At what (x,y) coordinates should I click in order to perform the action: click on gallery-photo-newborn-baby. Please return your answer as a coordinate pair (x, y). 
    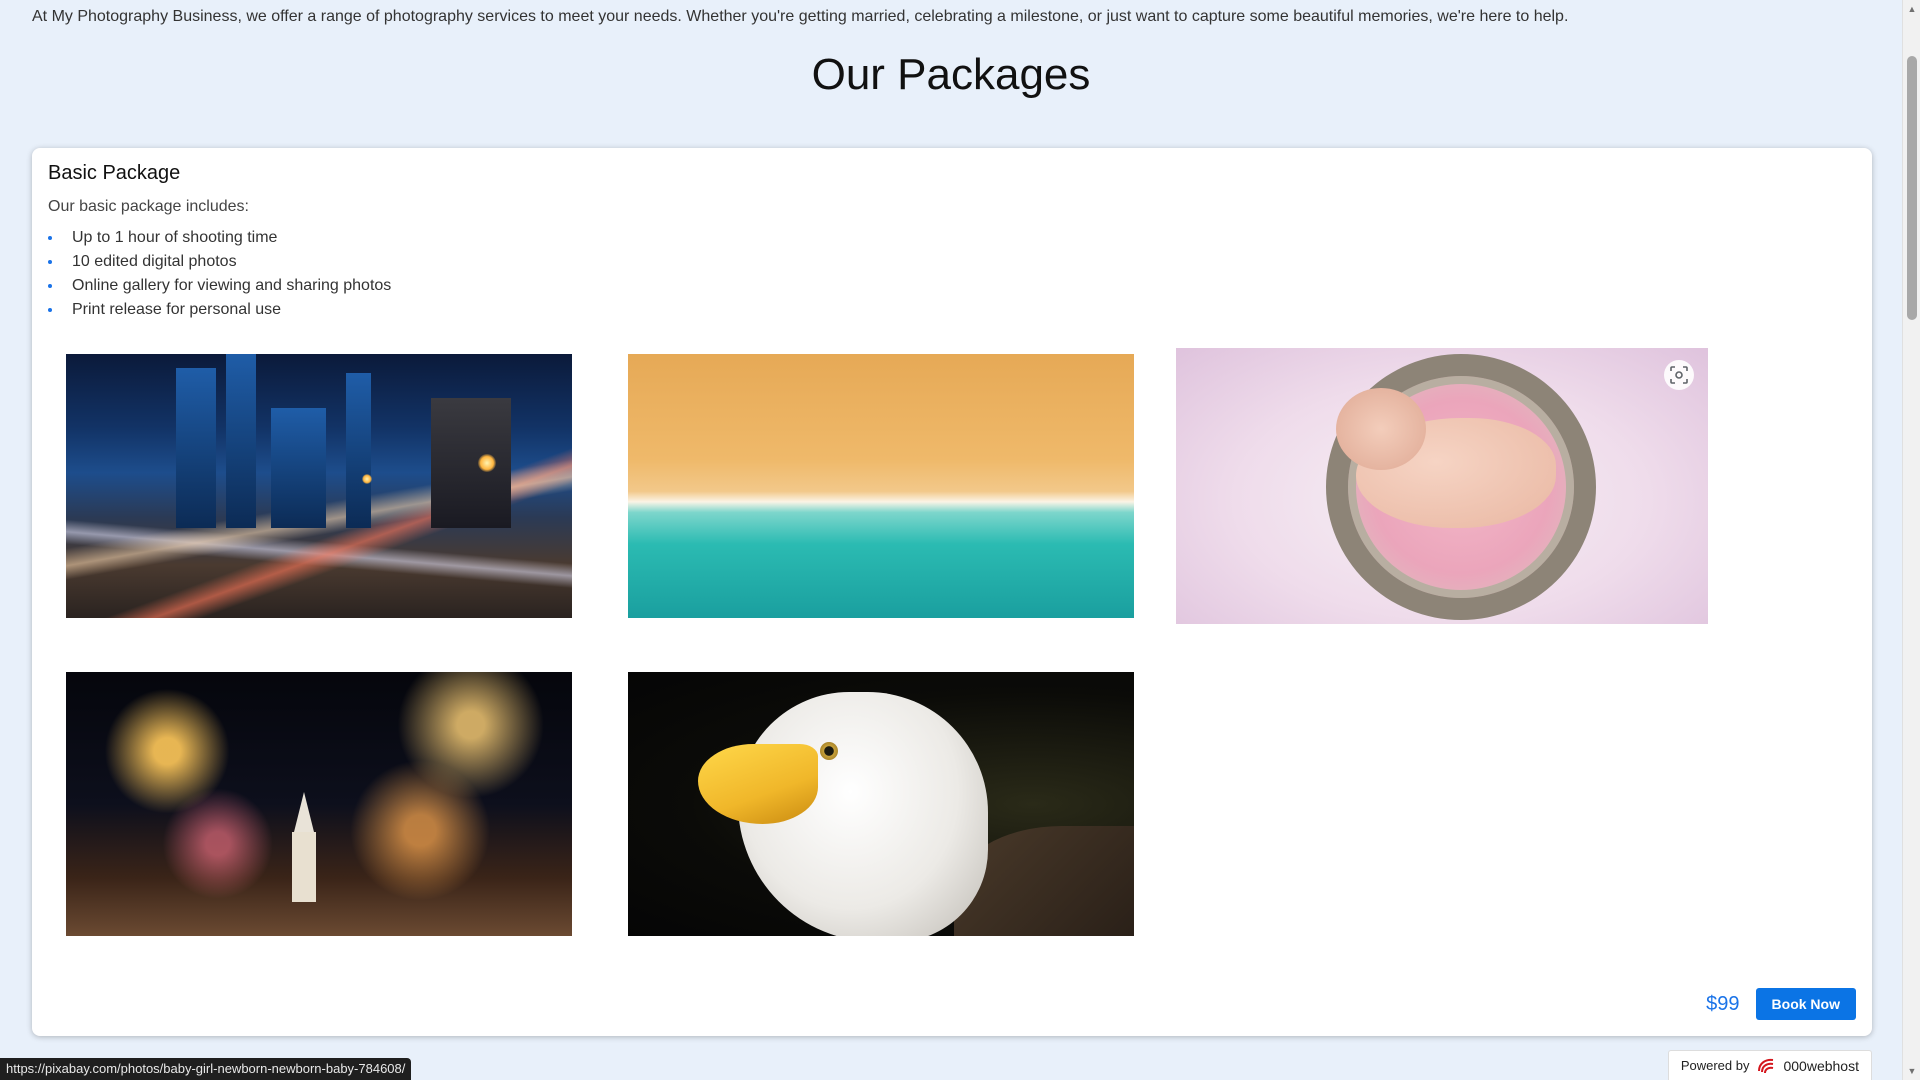
    Looking at the image, I should click on (1442, 486).